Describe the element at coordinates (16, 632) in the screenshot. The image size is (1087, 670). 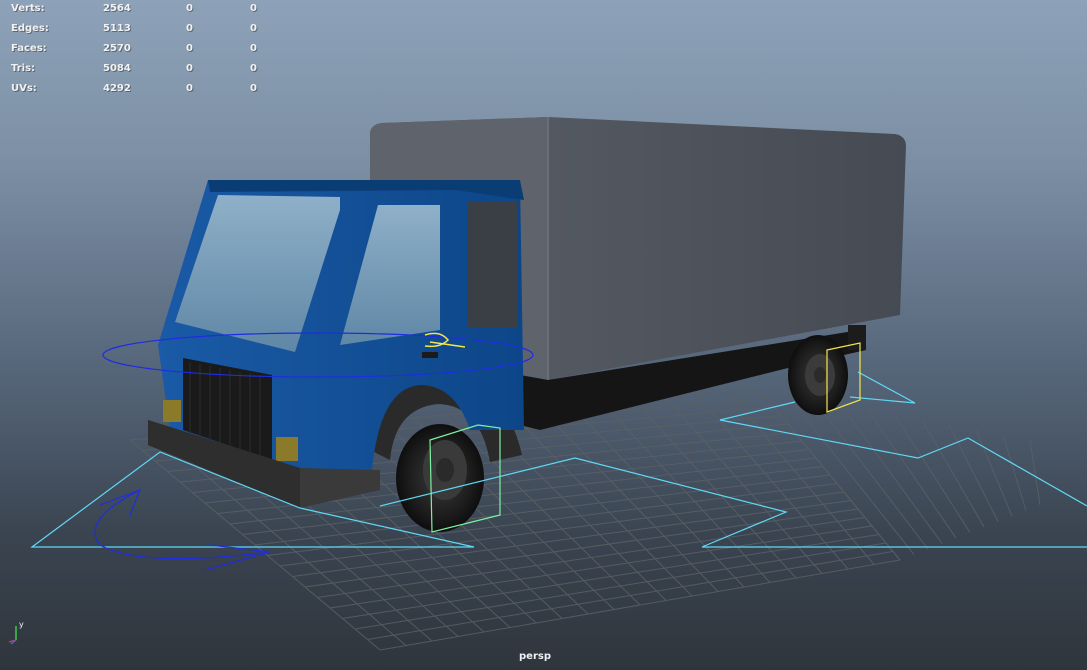
I see `axis-gizmo: y` at that location.